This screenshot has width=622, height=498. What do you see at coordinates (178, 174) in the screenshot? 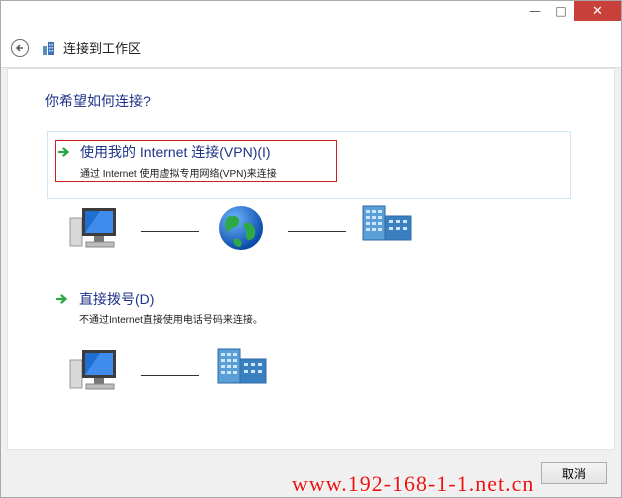
I see `option-vpn-description: 通过 Internet 使用虚拟专用网络(VPN)来连接` at bounding box center [178, 174].